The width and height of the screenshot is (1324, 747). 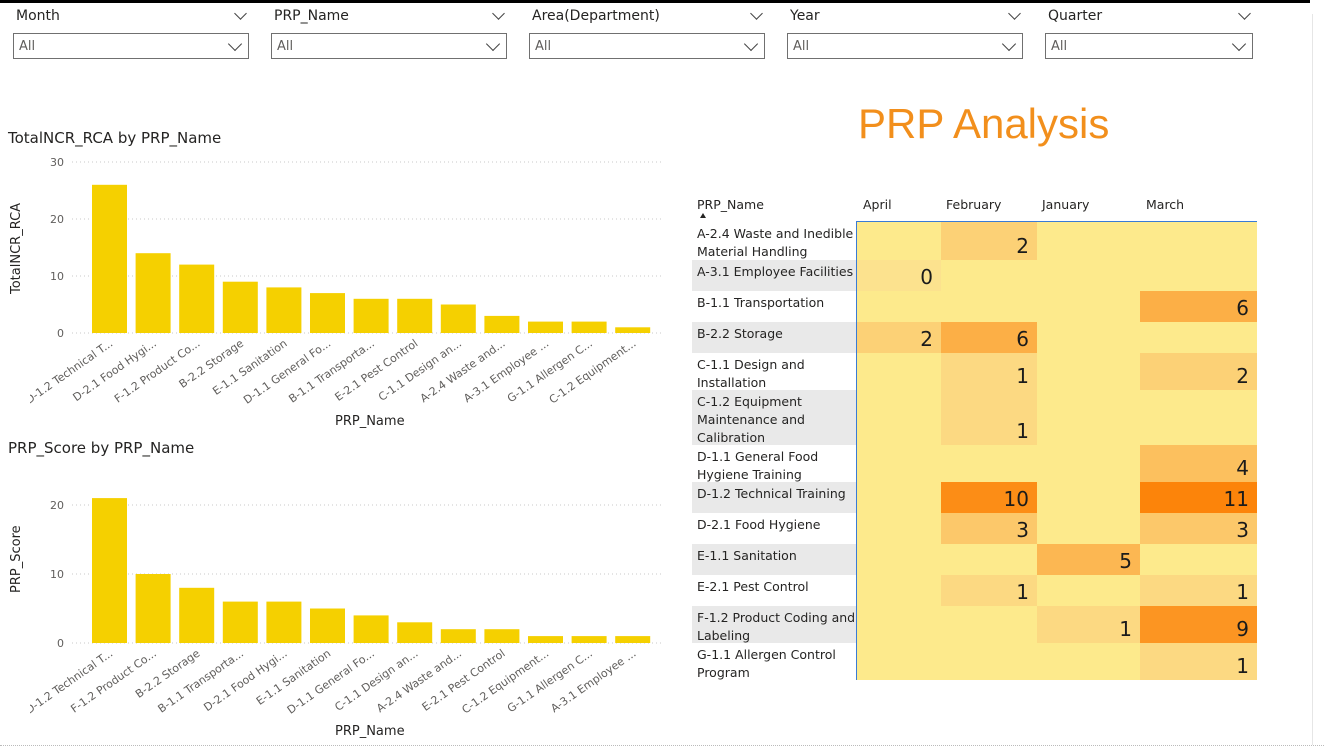 I want to click on matrix-row-header: PRP_Name, so click(x=730, y=204).